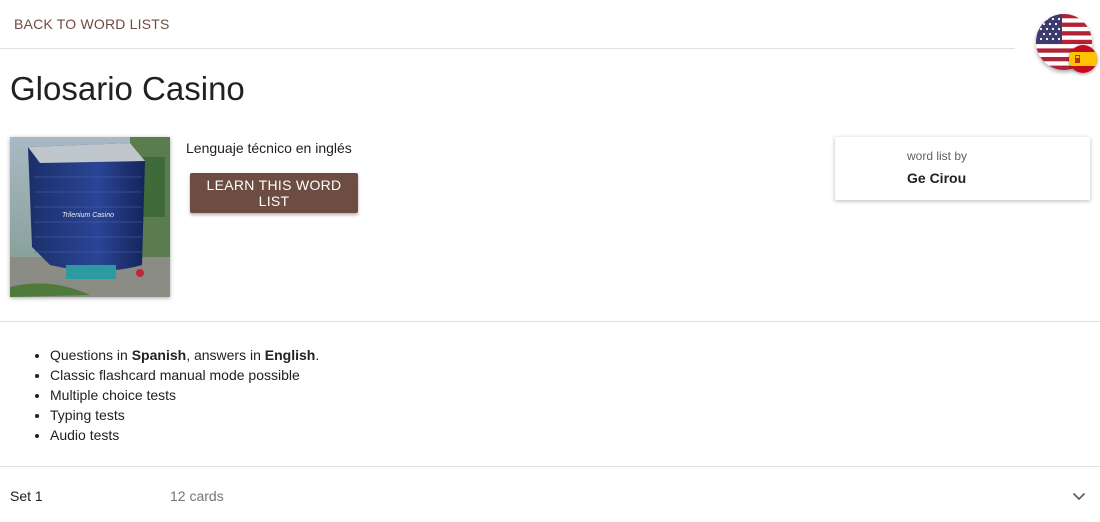 This screenshot has width=1100, height=522. Describe the element at coordinates (269, 148) in the screenshot. I see `wordlist-description: Lenguaje técnico en inglés` at that location.